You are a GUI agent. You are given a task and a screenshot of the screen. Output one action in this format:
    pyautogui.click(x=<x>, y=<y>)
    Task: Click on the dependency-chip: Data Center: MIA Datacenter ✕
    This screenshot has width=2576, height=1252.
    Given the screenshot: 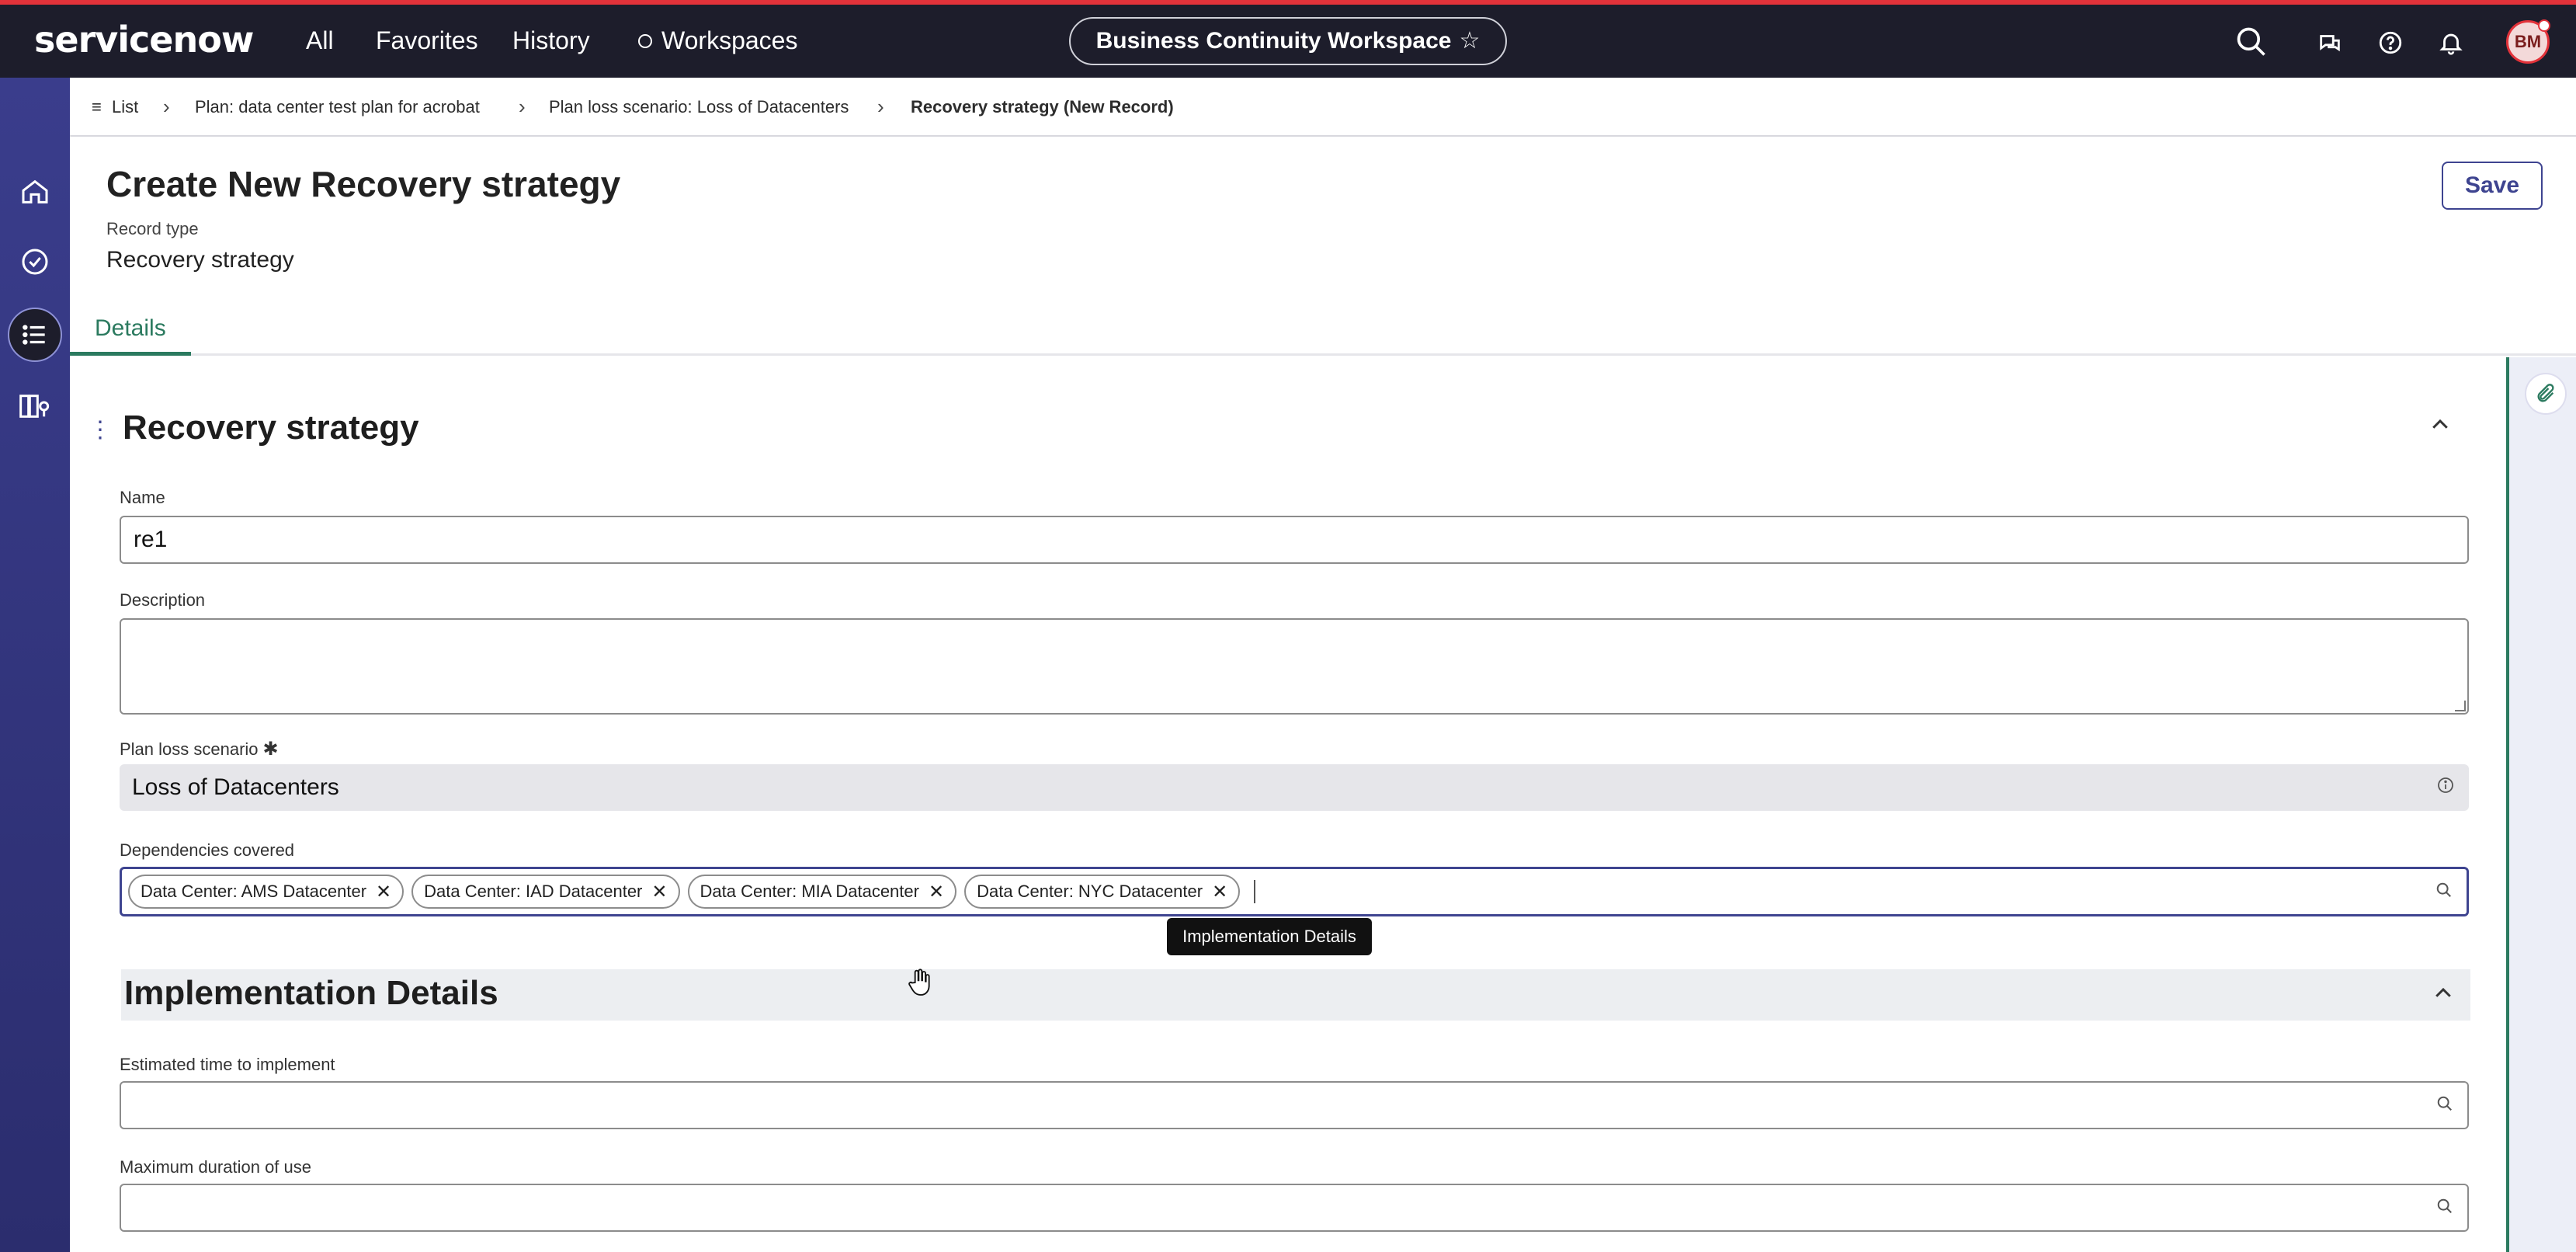 What is the action you would take?
    pyautogui.click(x=822, y=892)
    